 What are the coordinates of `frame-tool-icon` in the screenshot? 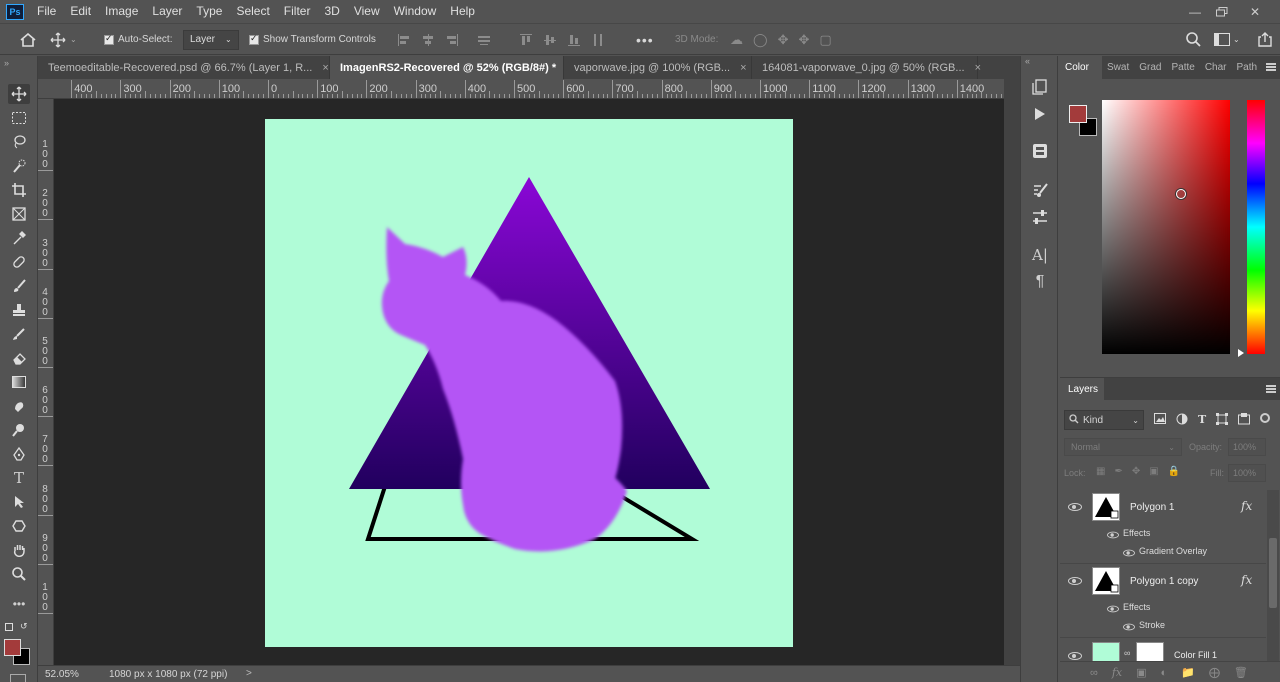 It's located at (19, 214).